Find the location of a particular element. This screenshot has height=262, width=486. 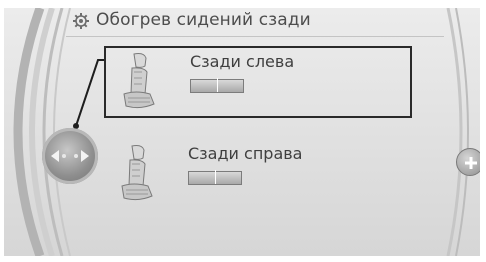

controller-knob-icon is located at coordinates (70, 156).